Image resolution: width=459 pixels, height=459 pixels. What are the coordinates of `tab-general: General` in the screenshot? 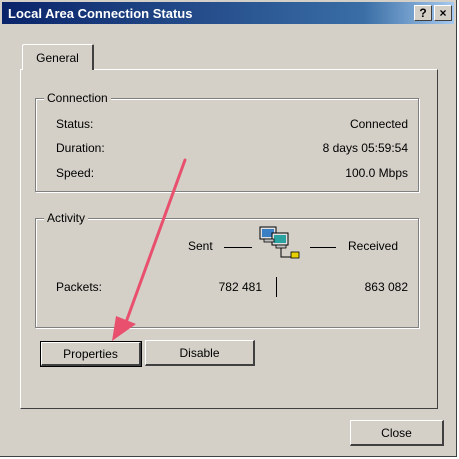 It's located at (58, 57).